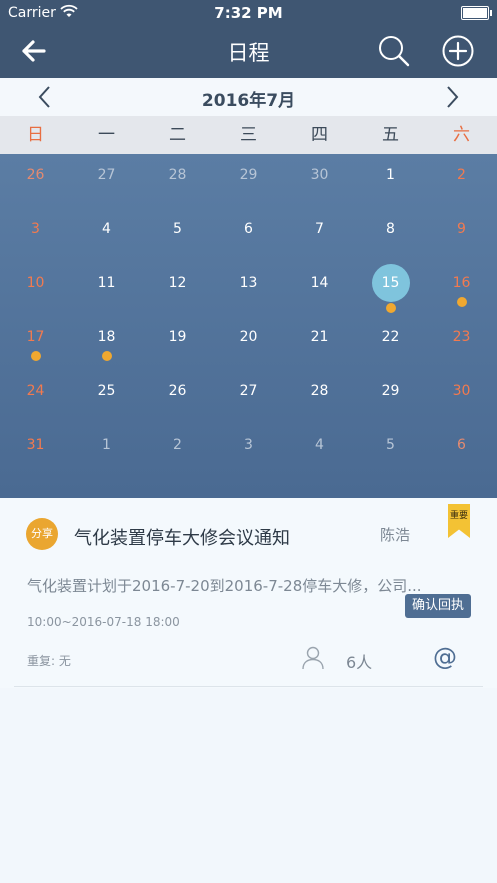 The image size is (497, 883). What do you see at coordinates (390, 391) in the screenshot?
I see `day-number: 29` at bounding box center [390, 391].